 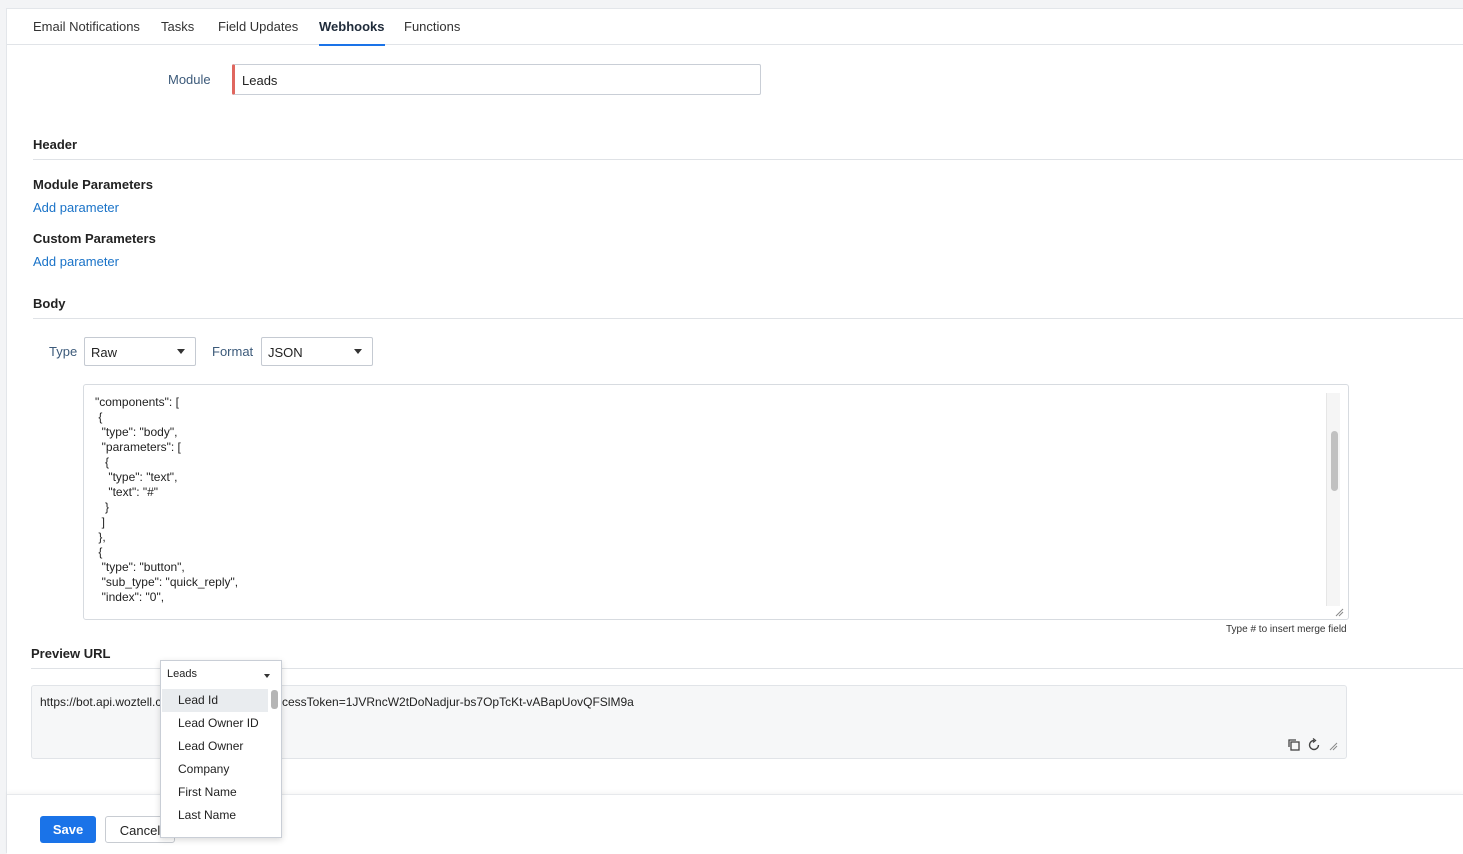 What do you see at coordinates (76, 261) in the screenshot?
I see `add-custom-parameter-link: Add parameter` at bounding box center [76, 261].